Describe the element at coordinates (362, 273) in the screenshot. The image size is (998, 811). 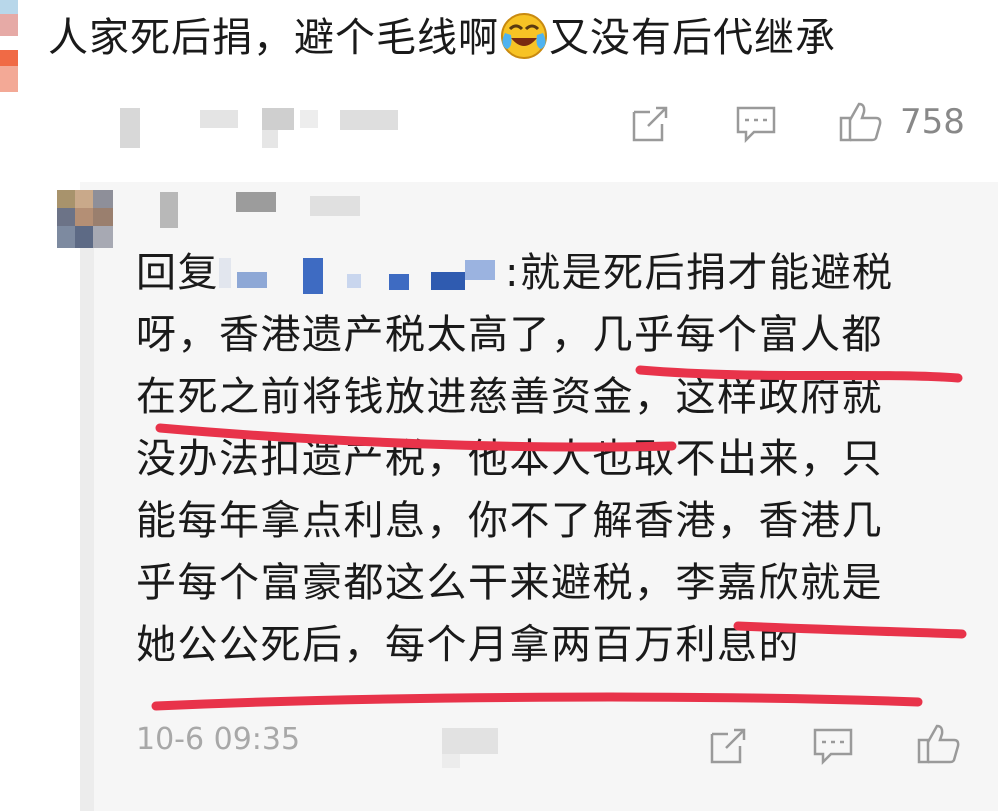
I see `pixelated-mention` at that location.